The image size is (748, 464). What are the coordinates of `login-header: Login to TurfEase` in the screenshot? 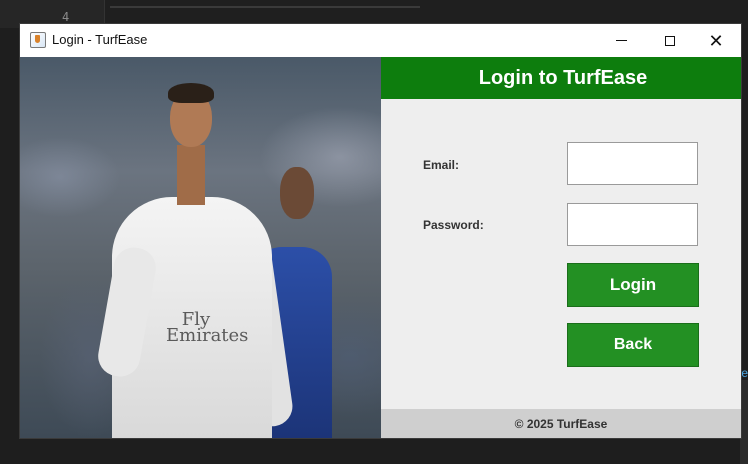 It's located at (561, 78).